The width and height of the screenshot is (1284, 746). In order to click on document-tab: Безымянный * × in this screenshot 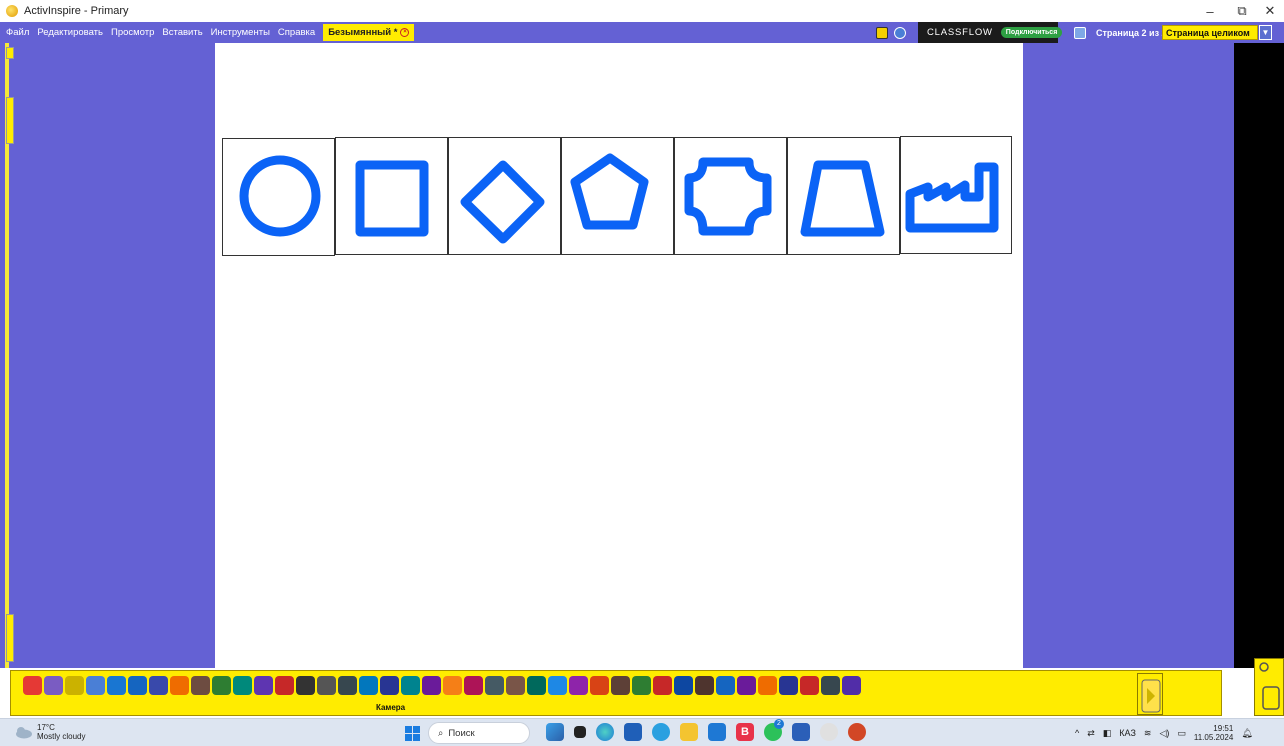, I will do `click(369, 32)`.